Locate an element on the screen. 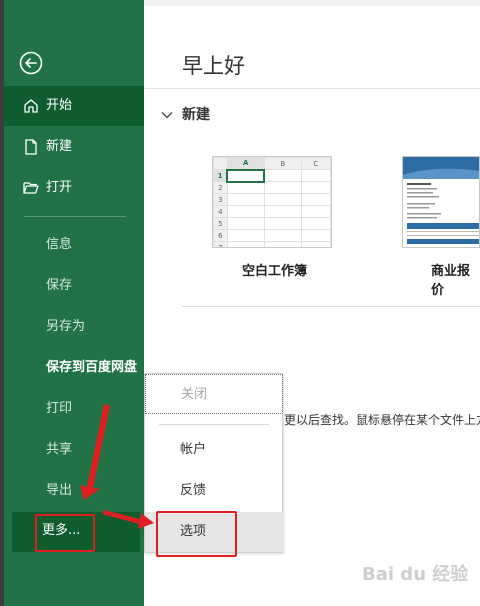 The height and width of the screenshot is (606, 480). template-business-quote-label: 商业报价 is located at coordinates (455, 279).